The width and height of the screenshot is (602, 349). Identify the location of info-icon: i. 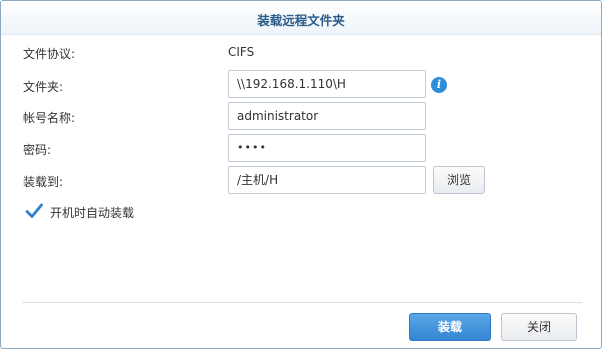
(439, 85).